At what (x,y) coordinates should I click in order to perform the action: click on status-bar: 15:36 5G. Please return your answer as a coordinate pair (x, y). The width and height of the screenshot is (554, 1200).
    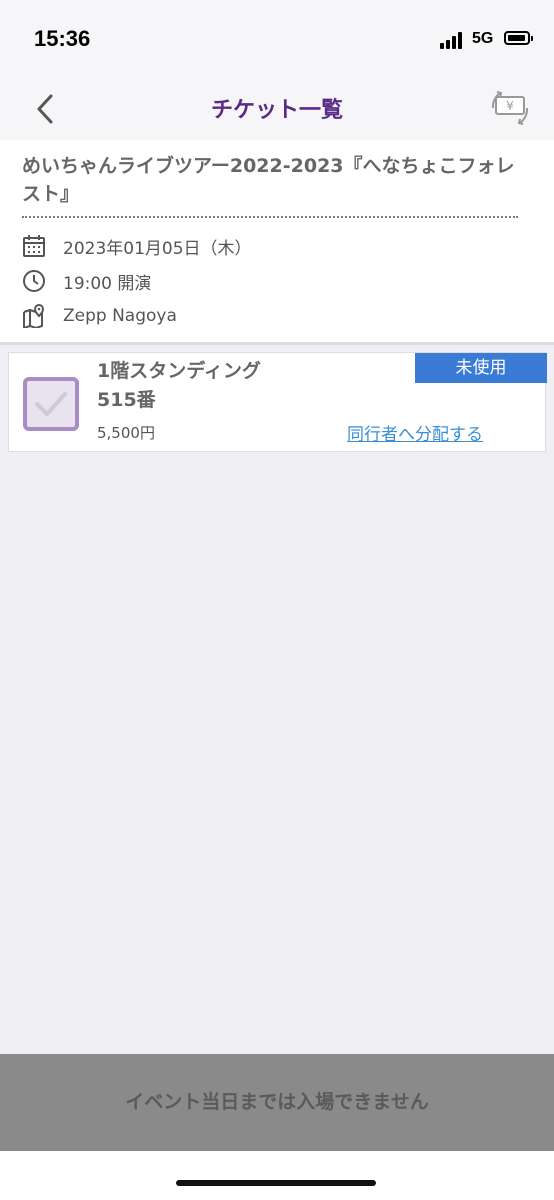
    Looking at the image, I should click on (277, 39).